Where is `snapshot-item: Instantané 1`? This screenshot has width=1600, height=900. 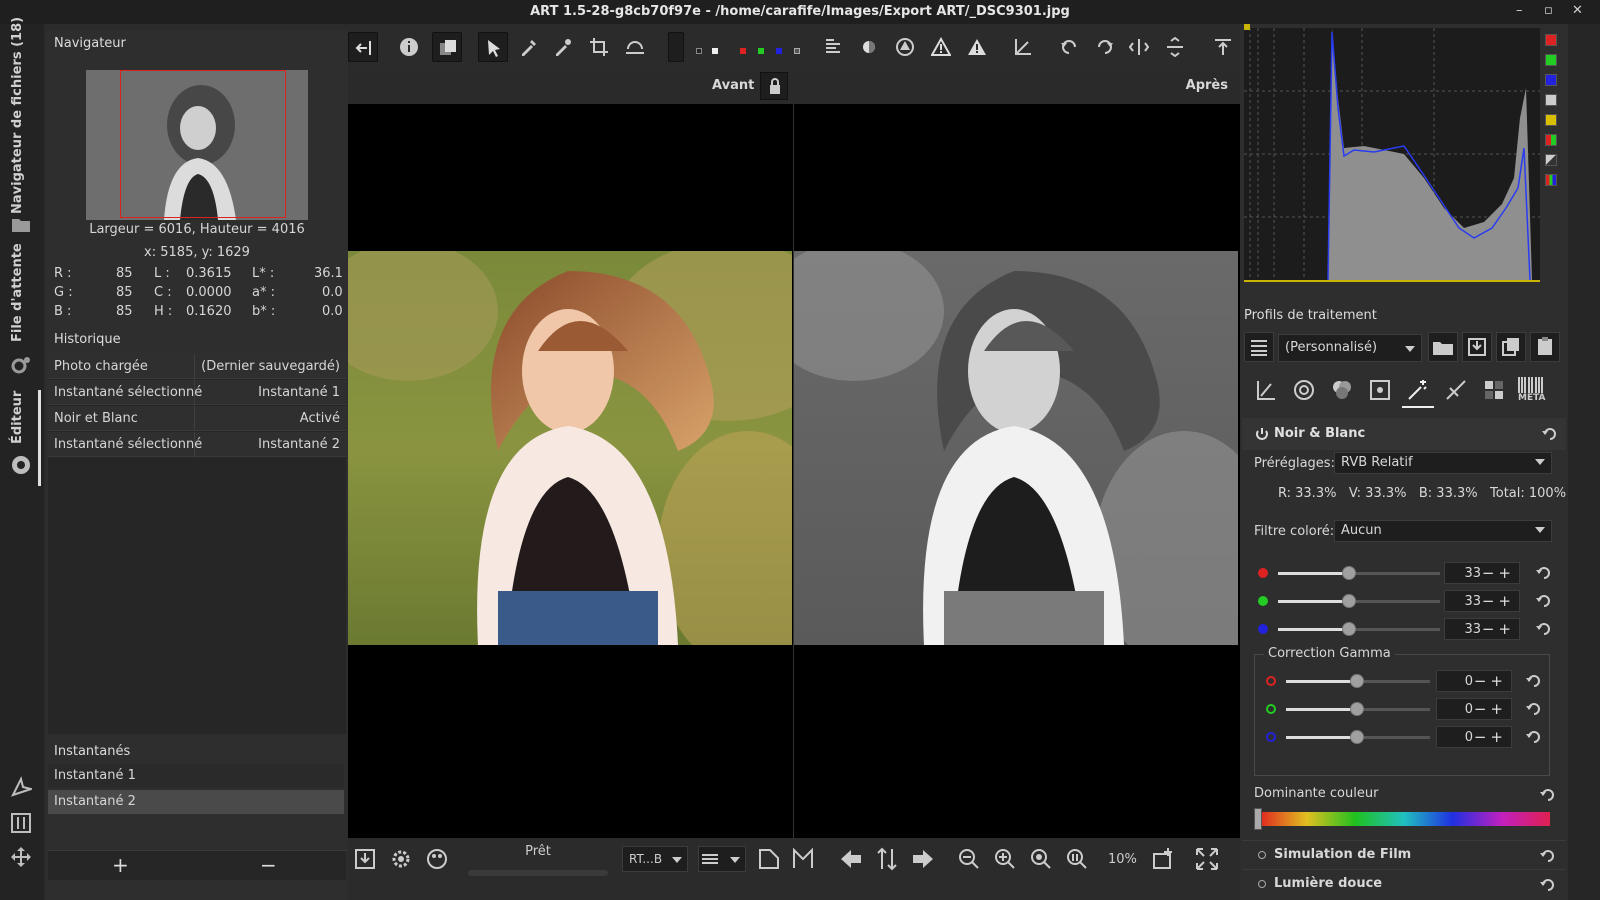 snapshot-item: Instantané 1 is located at coordinates (196, 776).